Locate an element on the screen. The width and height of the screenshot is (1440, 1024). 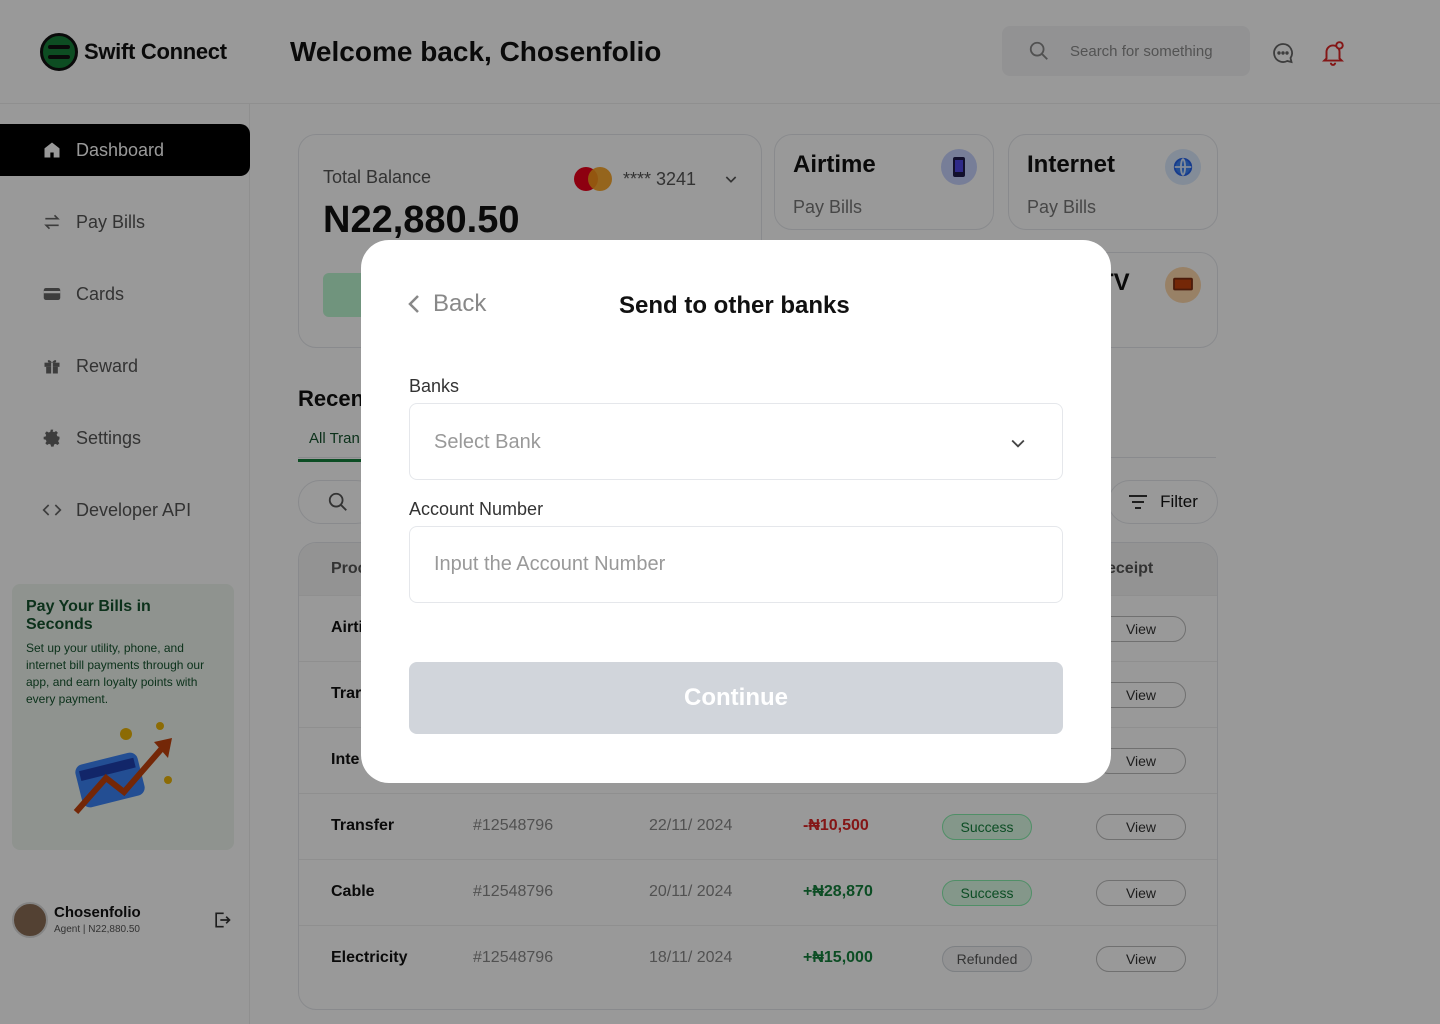
chevron-left-icon is located at coordinates (413, 304).